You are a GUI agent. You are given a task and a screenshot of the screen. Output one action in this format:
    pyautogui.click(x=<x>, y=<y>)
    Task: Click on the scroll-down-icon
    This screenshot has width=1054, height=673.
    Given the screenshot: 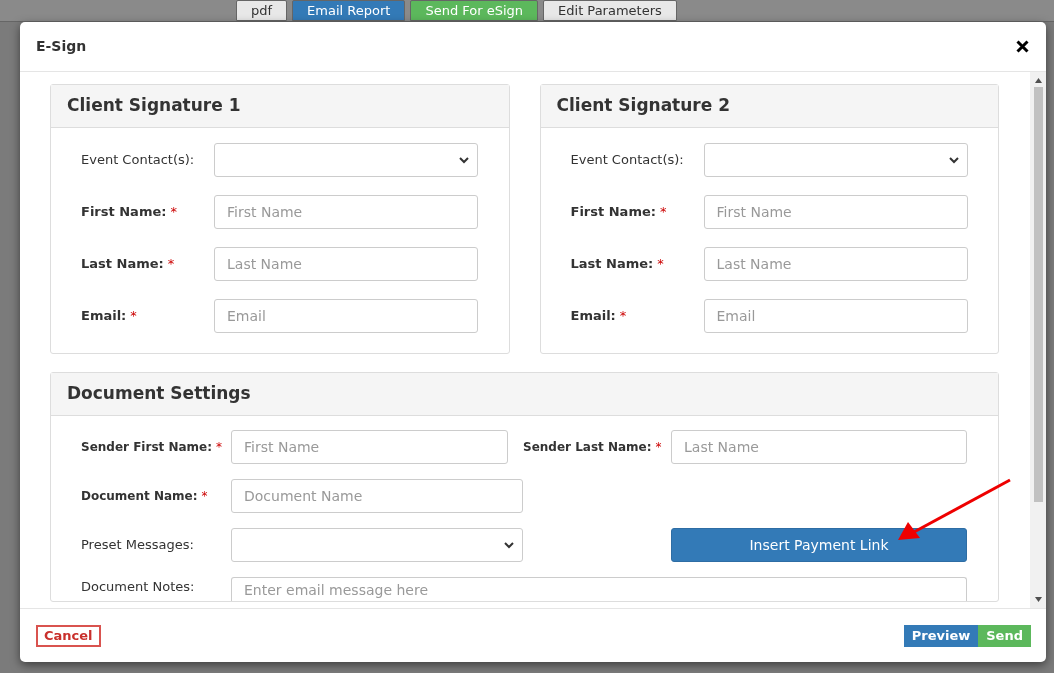 What is the action you would take?
    pyautogui.click(x=1038, y=599)
    